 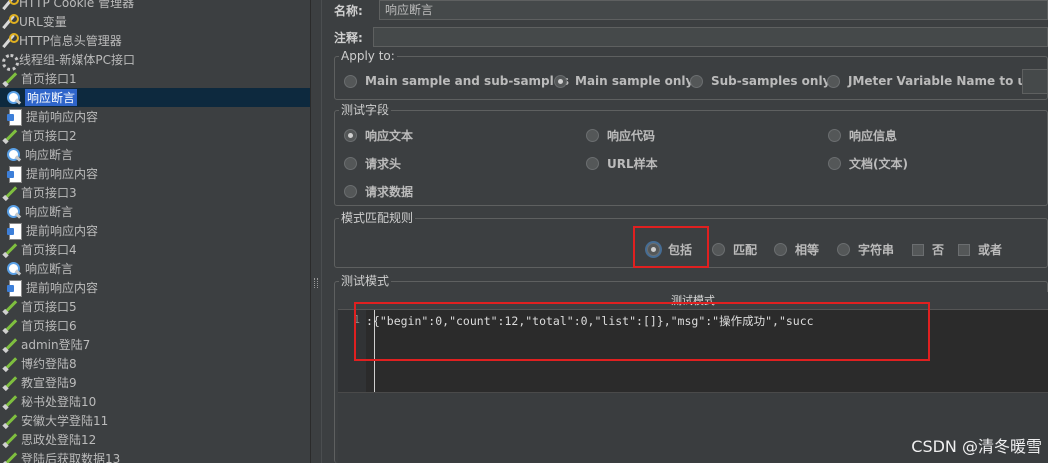 I want to click on field-response-code-radio: 响应代码, so click(x=620, y=135).